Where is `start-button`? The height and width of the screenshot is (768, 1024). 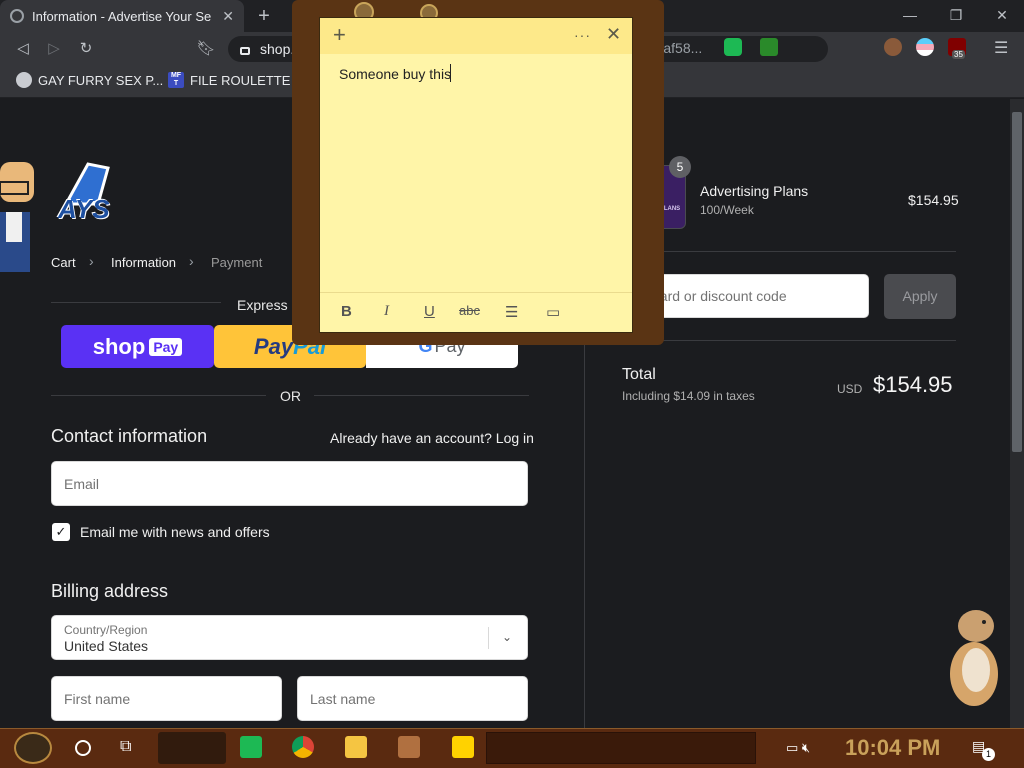 start-button is located at coordinates (33, 748).